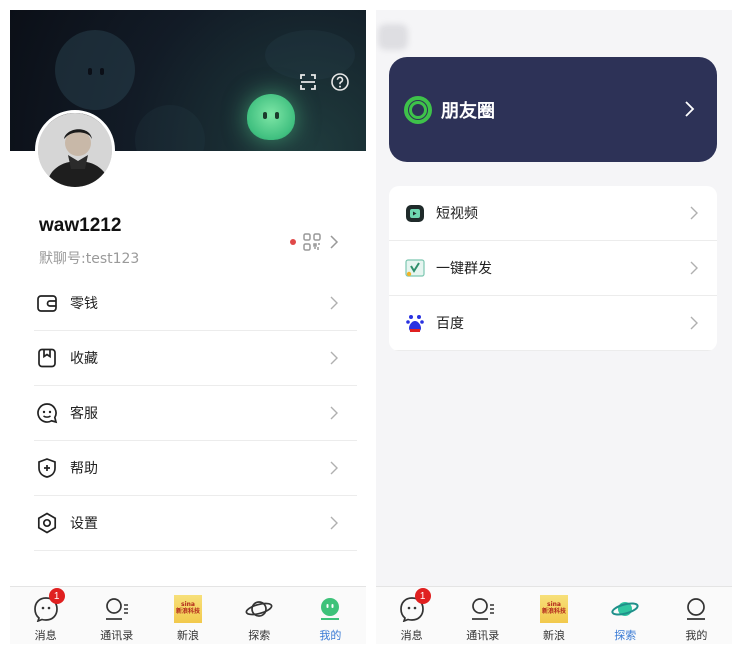  Describe the element at coordinates (84, 524) in the screenshot. I see `menu-label: 设置` at that location.